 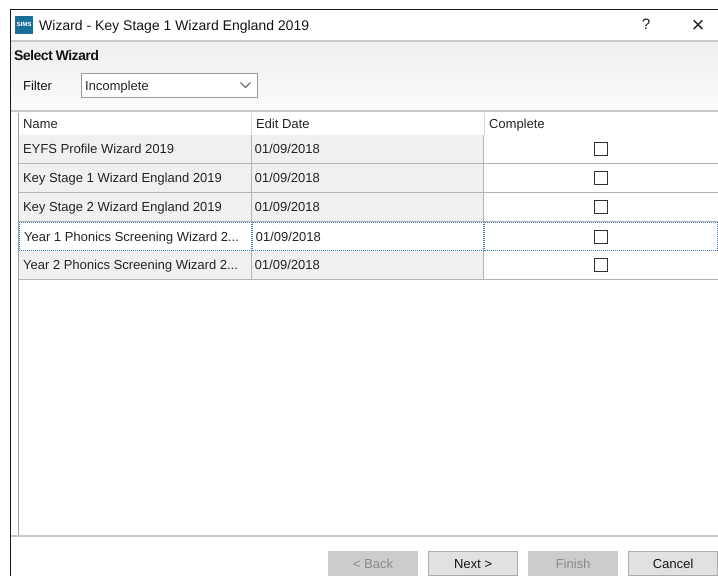 What do you see at coordinates (169, 85) in the screenshot?
I see `filter-dropdown: Incomplete` at bounding box center [169, 85].